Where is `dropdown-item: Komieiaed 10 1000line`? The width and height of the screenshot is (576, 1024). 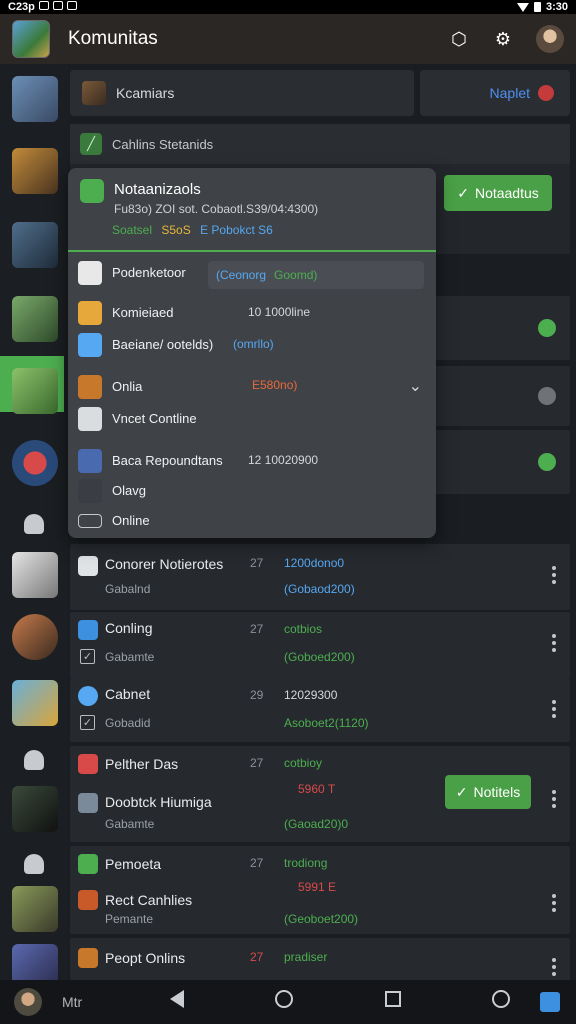 dropdown-item: Komieiaed 10 1000line is located at coordinates (252, 313).